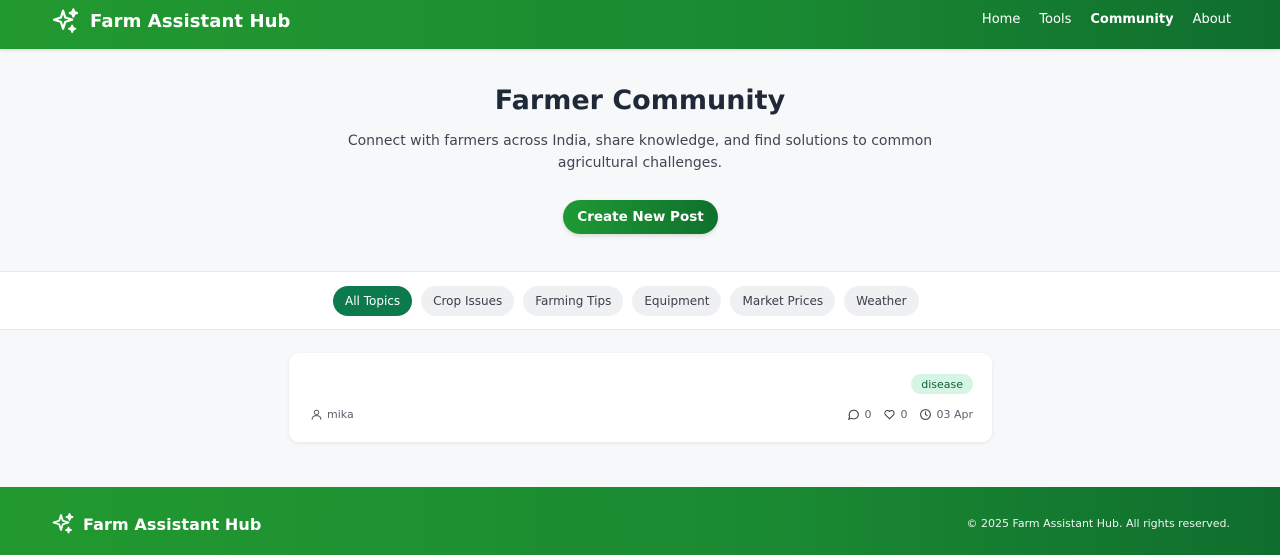 The width and height of the screenshot is (1280, 555). I want to click on nav-community: Community, so click(1131, 19).